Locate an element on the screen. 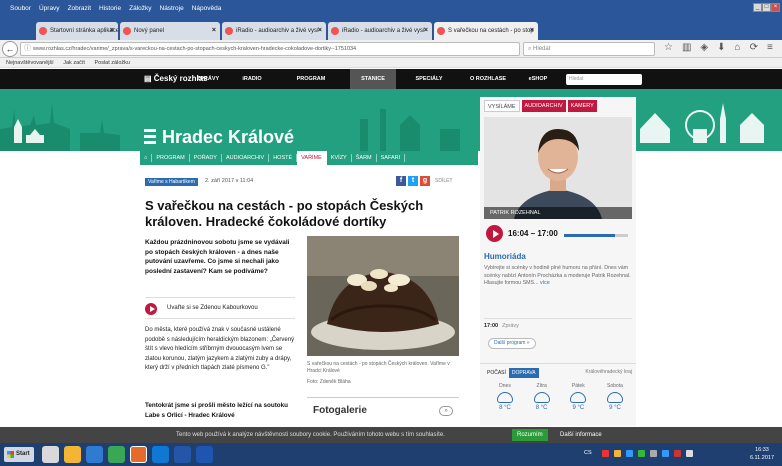 The height and width of the screenshot is (466, 782). subnav-item: ŠARM is located at coordinates (364, 158).